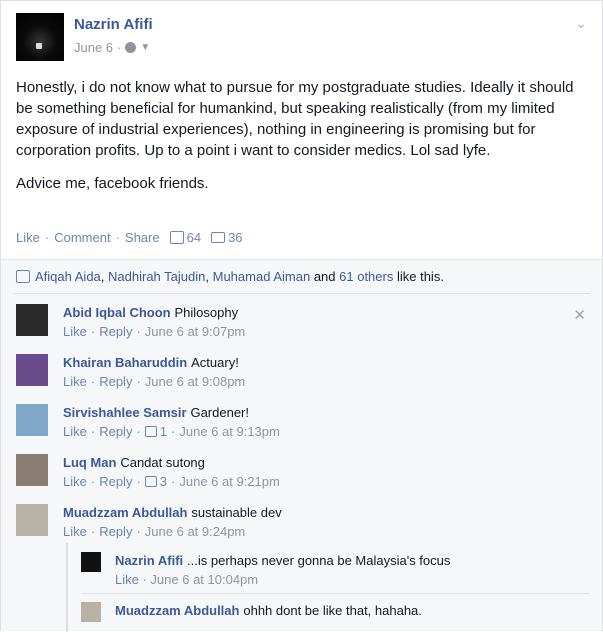 This screenshot has height=632, width=603. I want to click on close-icon: ✕, so click(579, 315).